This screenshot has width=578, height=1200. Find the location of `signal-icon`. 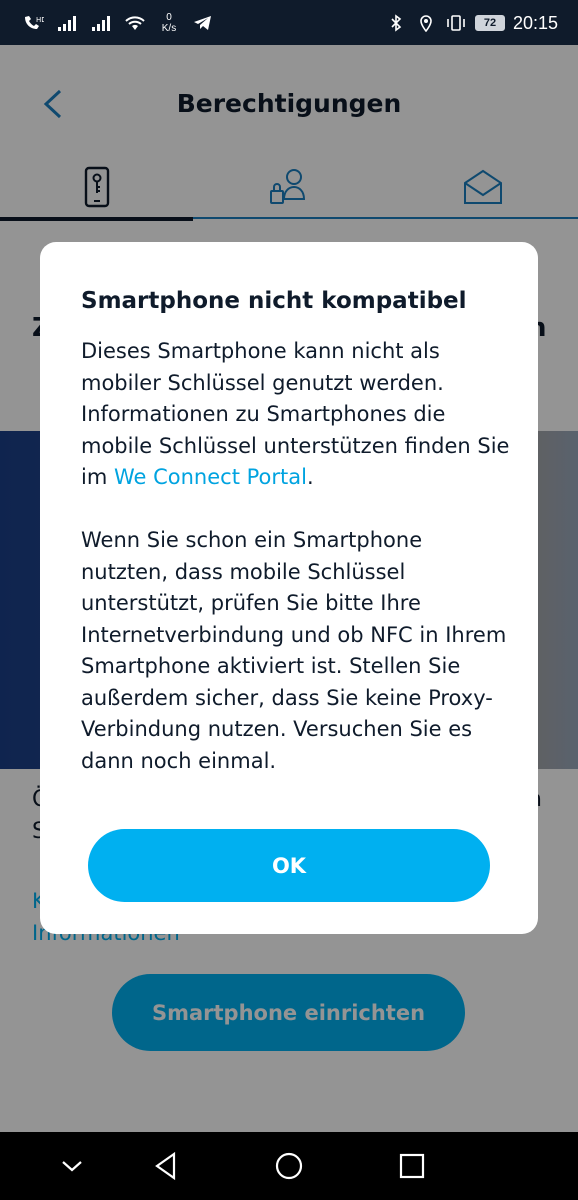

signal-icon is located at coordinates (67, 23).